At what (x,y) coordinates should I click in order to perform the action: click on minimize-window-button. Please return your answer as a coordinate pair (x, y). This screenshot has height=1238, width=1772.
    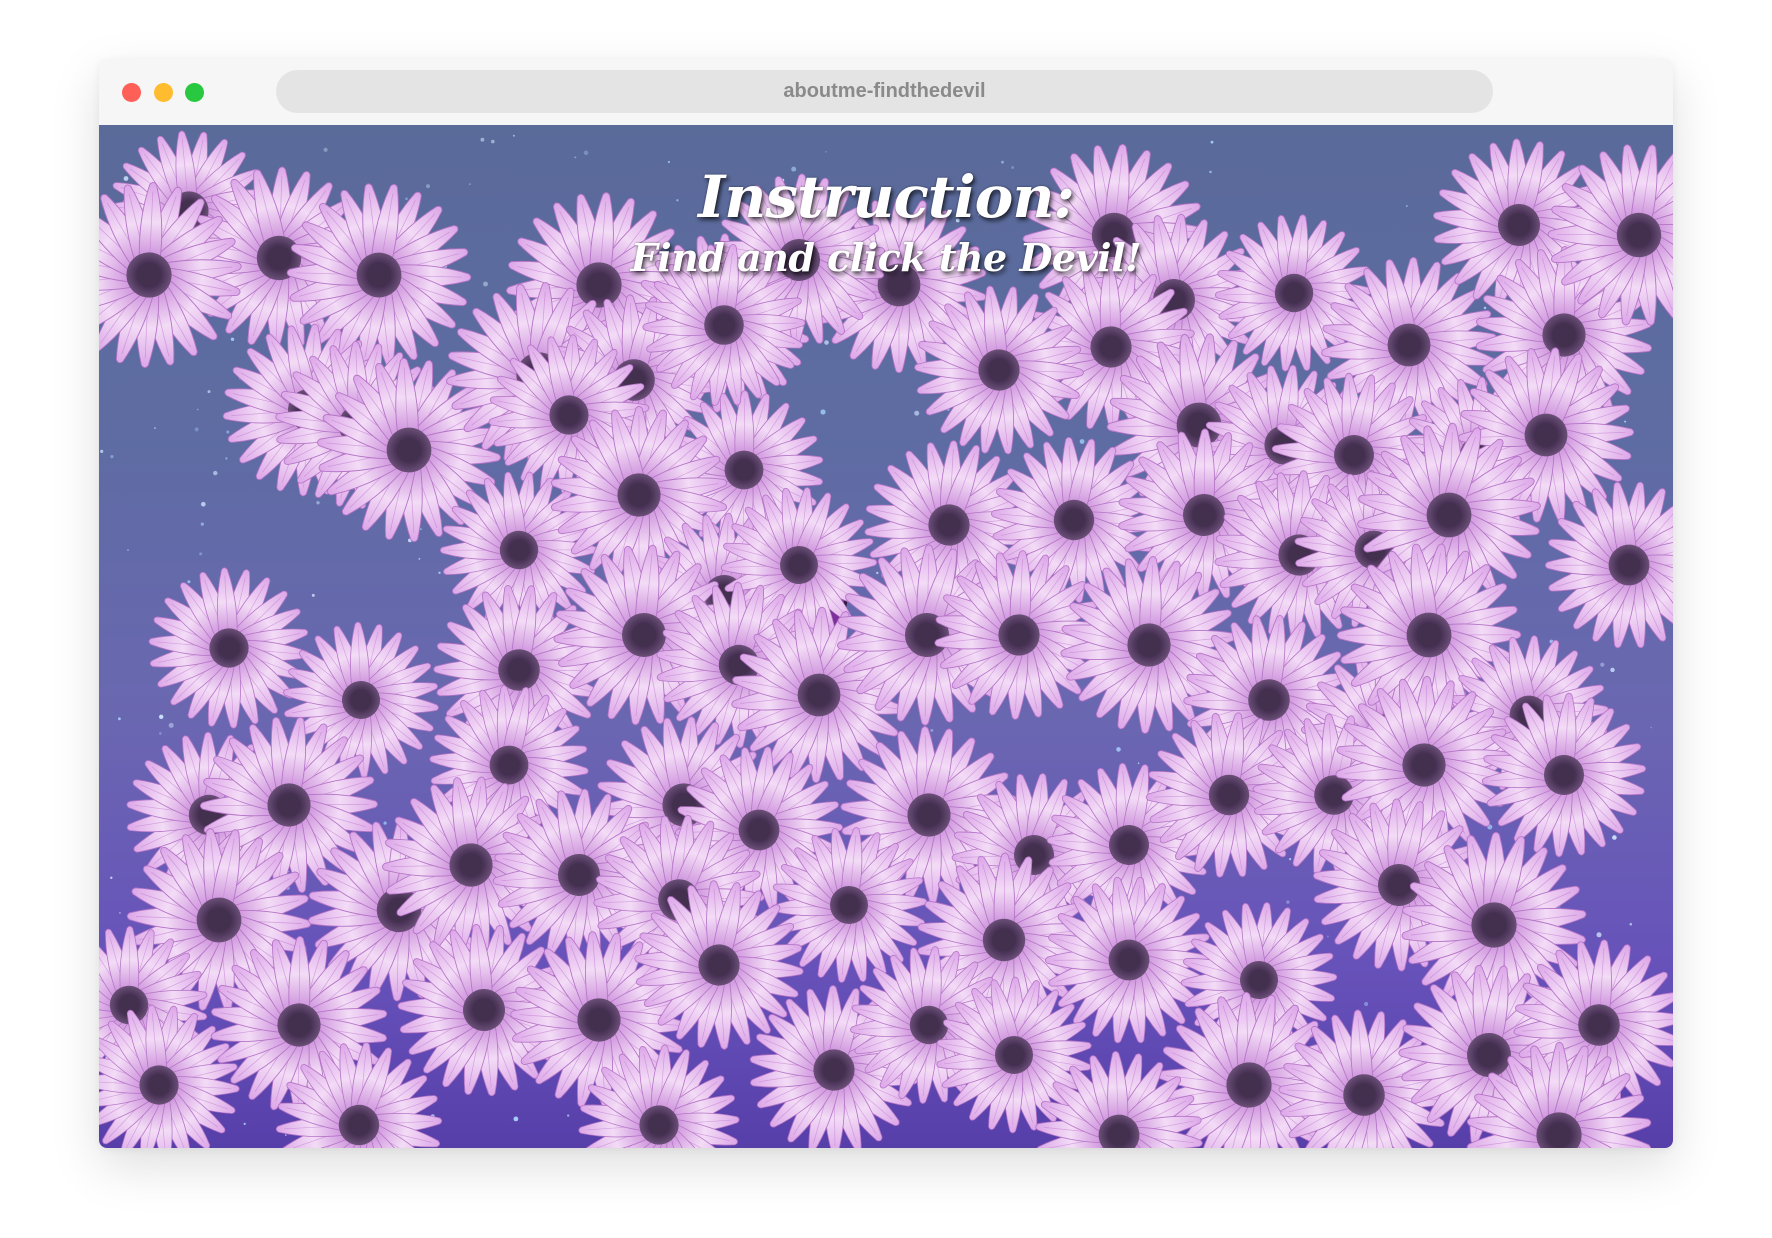
    Looking at the image, I should click on (163, 92).